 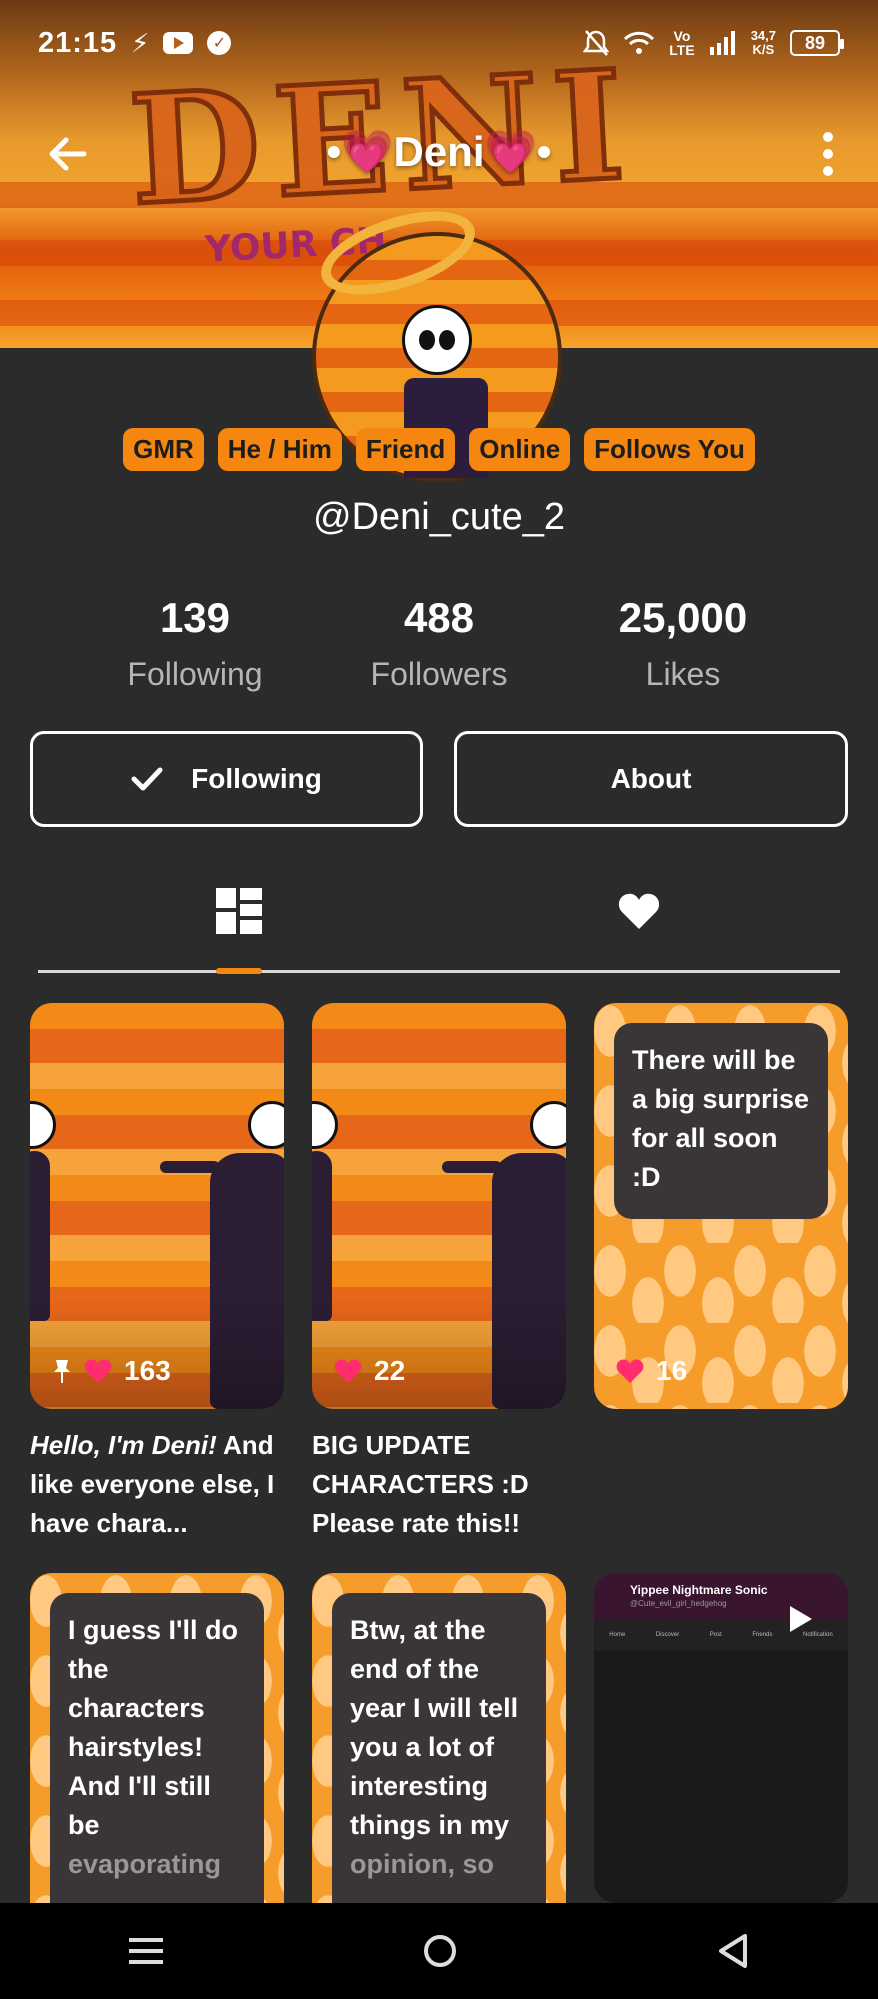 I want to click on stat-followers: 488 Followers, so click(x=439, y=643).